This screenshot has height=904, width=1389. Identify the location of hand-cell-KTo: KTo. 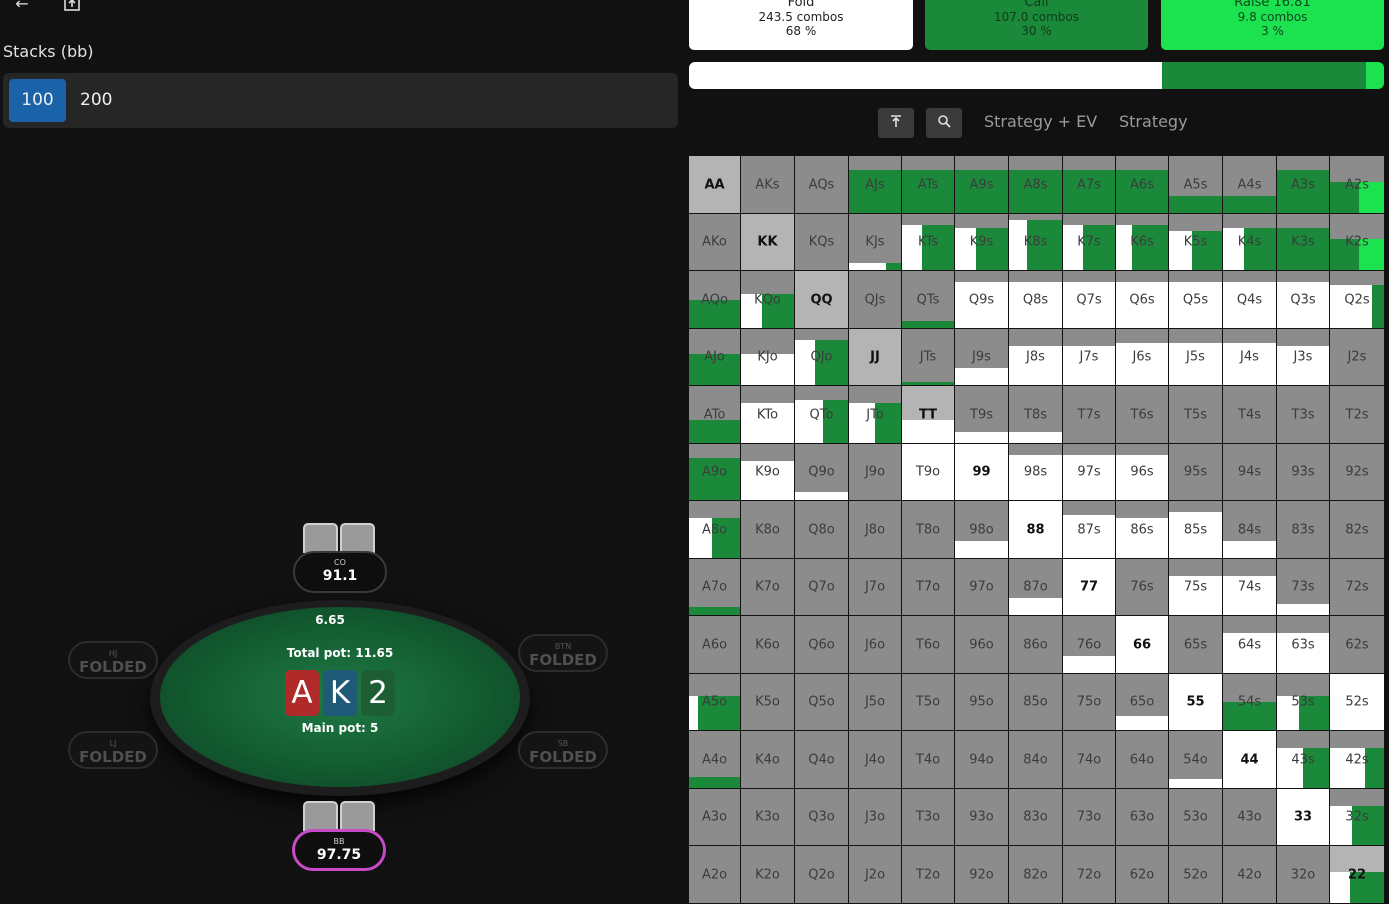
(767, 414).